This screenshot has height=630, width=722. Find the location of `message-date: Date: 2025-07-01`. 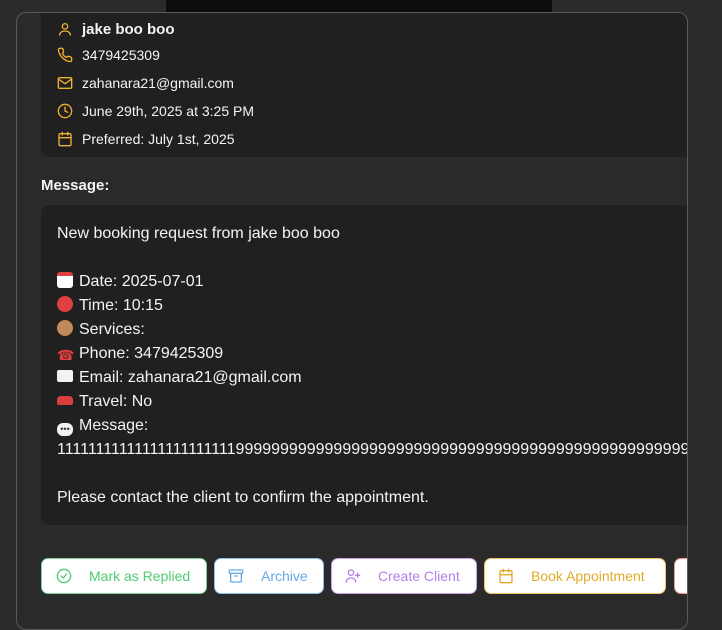

message-date: Date: 2025-07-01 is located at coordinates (141, 281).